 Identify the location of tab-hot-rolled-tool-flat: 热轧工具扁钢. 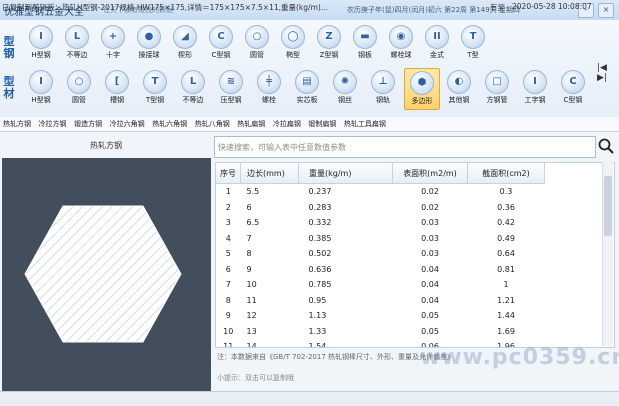
(364, 123).